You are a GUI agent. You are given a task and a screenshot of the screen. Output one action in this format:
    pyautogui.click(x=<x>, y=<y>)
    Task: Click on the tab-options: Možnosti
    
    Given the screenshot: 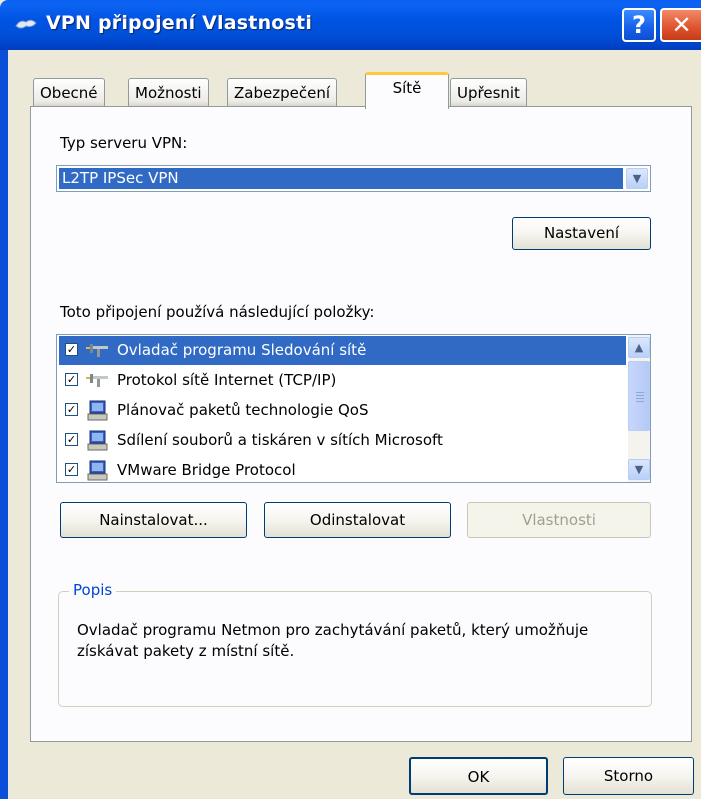 What is the action you would take?
    pyautogui.click(x=168, y=92)
    